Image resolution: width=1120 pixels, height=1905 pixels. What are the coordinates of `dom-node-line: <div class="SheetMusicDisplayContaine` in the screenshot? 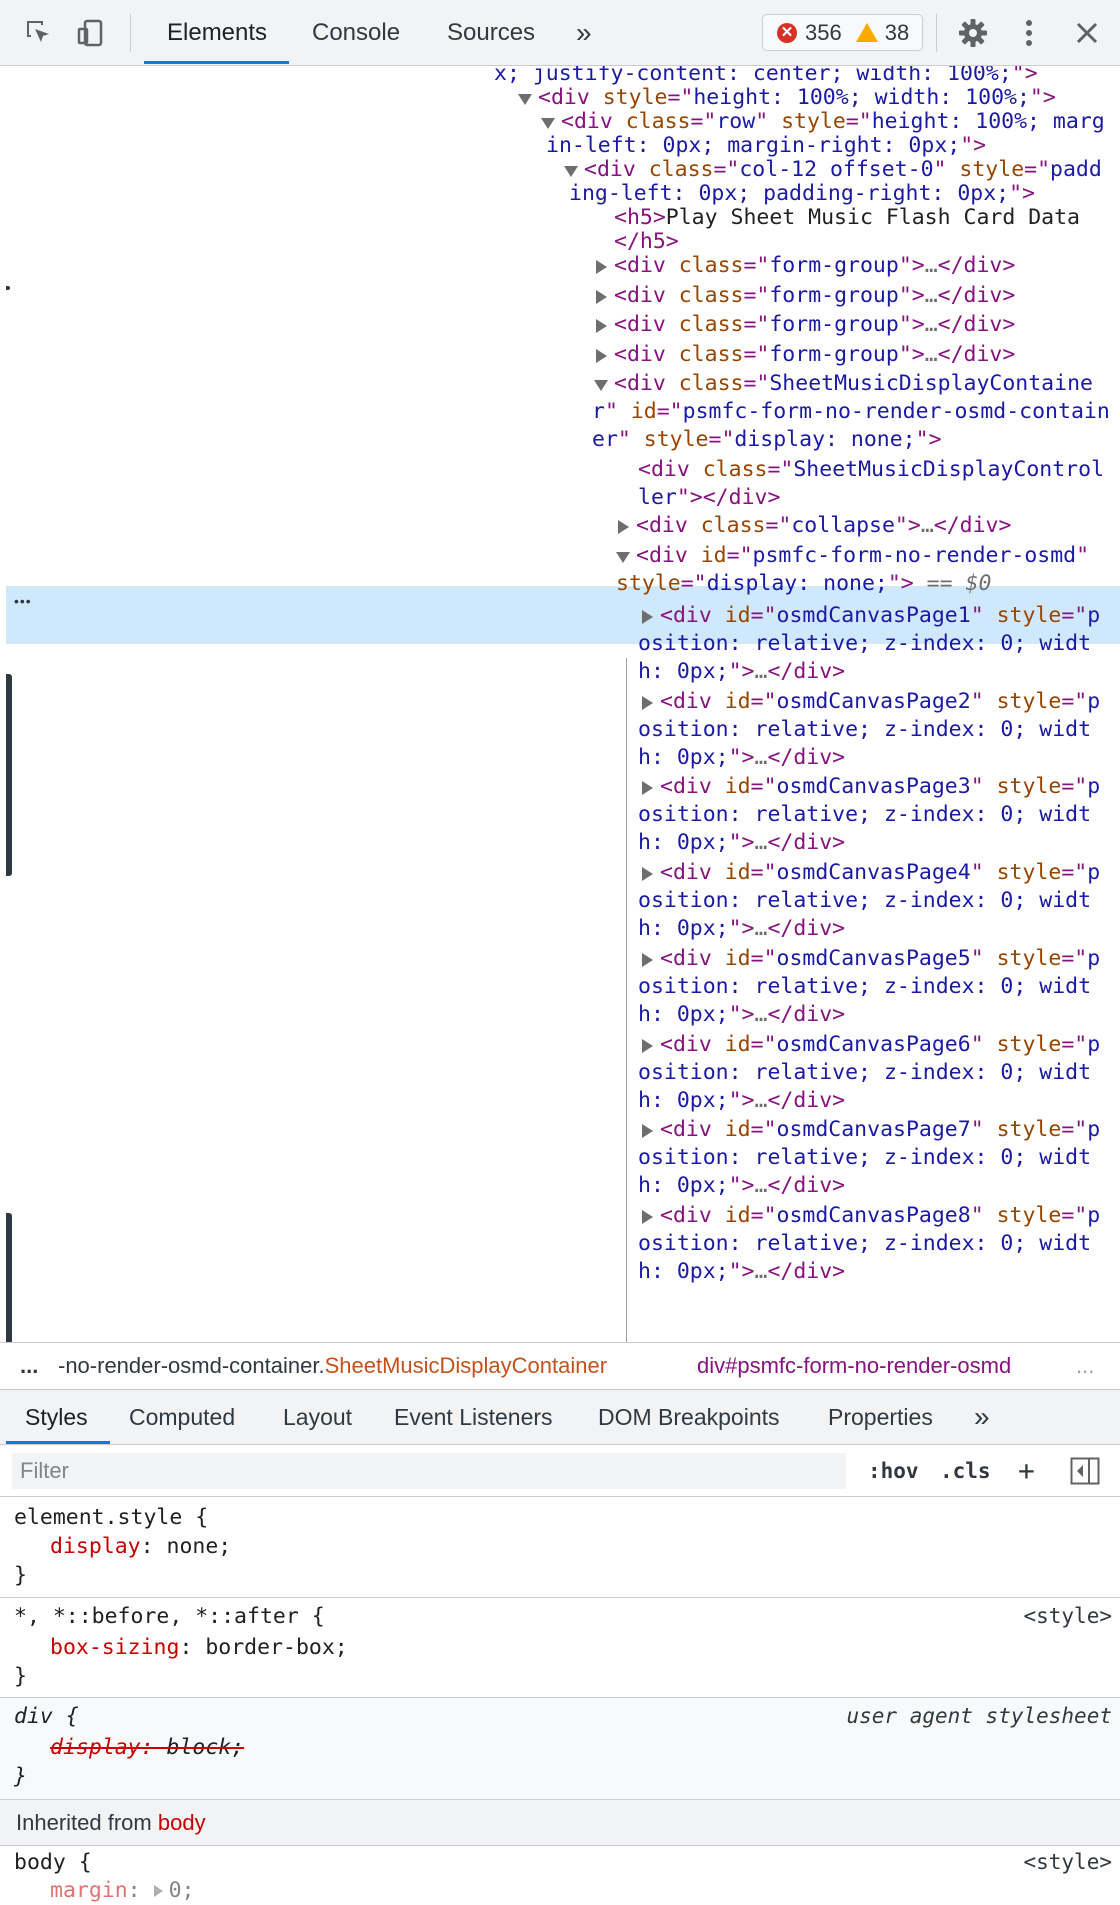 It's located at (563, 384).